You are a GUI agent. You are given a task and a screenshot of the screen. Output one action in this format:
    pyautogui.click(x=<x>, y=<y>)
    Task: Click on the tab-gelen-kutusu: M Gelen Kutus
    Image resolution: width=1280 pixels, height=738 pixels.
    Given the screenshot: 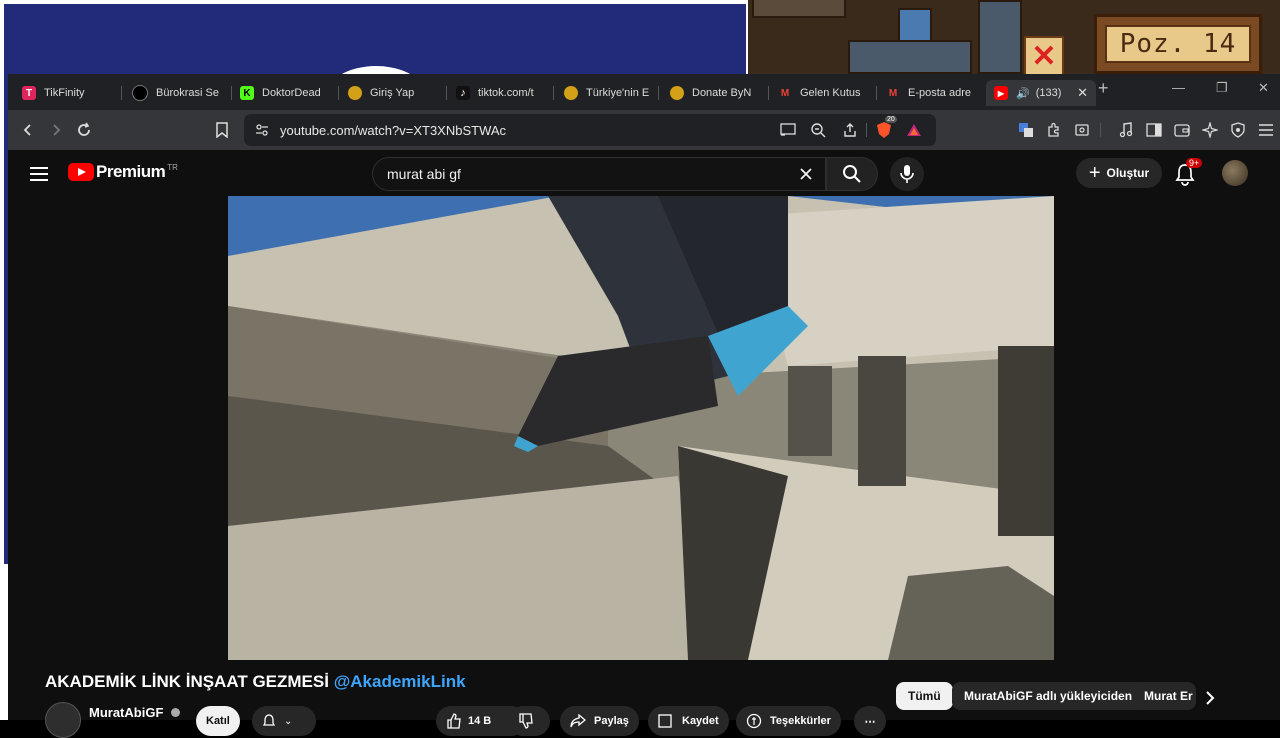 What is the action you would take?
    pyautogui.click(x=825, y=93)
    